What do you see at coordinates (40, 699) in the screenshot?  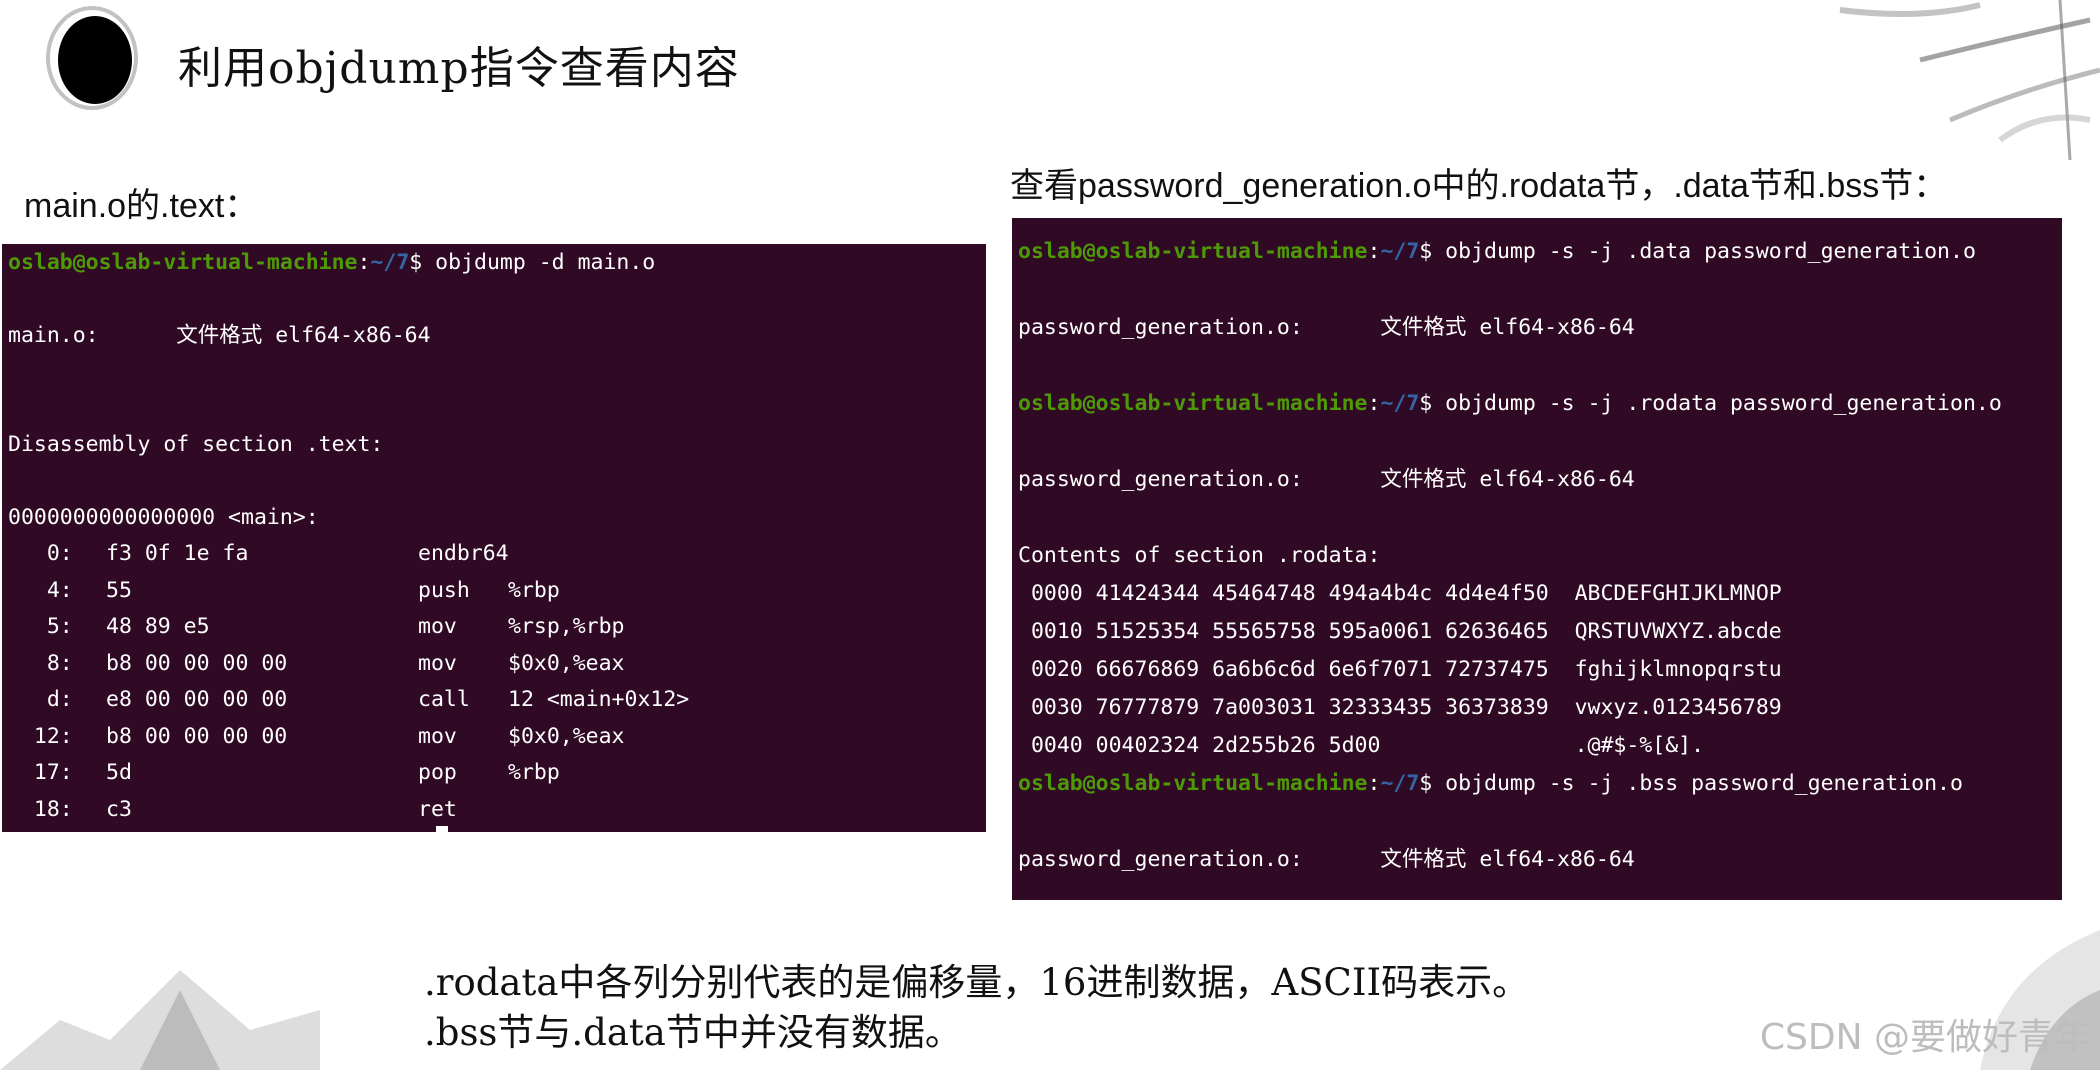 I see `instr-addr: d:` at bounding box center [40, 699].